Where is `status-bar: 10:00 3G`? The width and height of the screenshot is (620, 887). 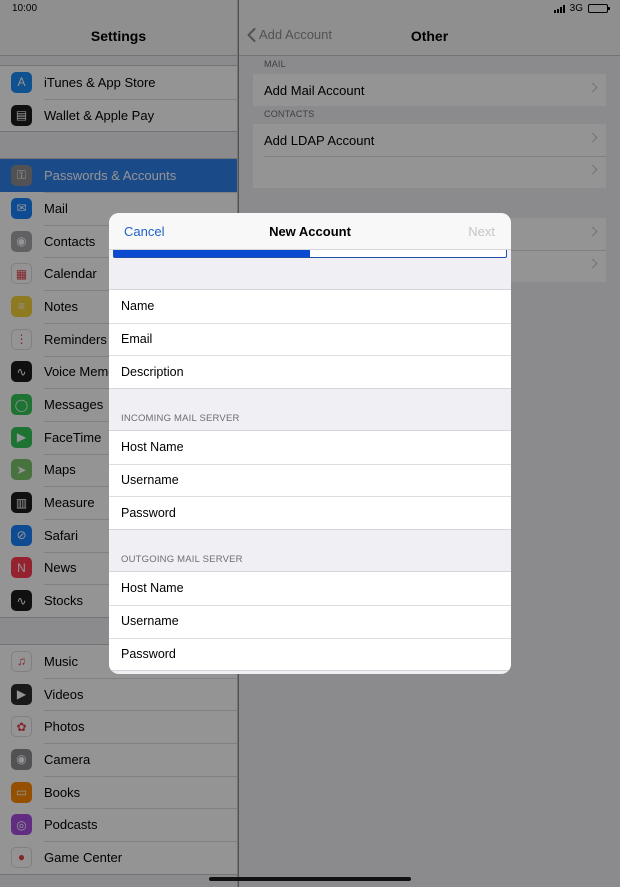
status-bar: 10:00 3G is located at coordinates (310, 9).